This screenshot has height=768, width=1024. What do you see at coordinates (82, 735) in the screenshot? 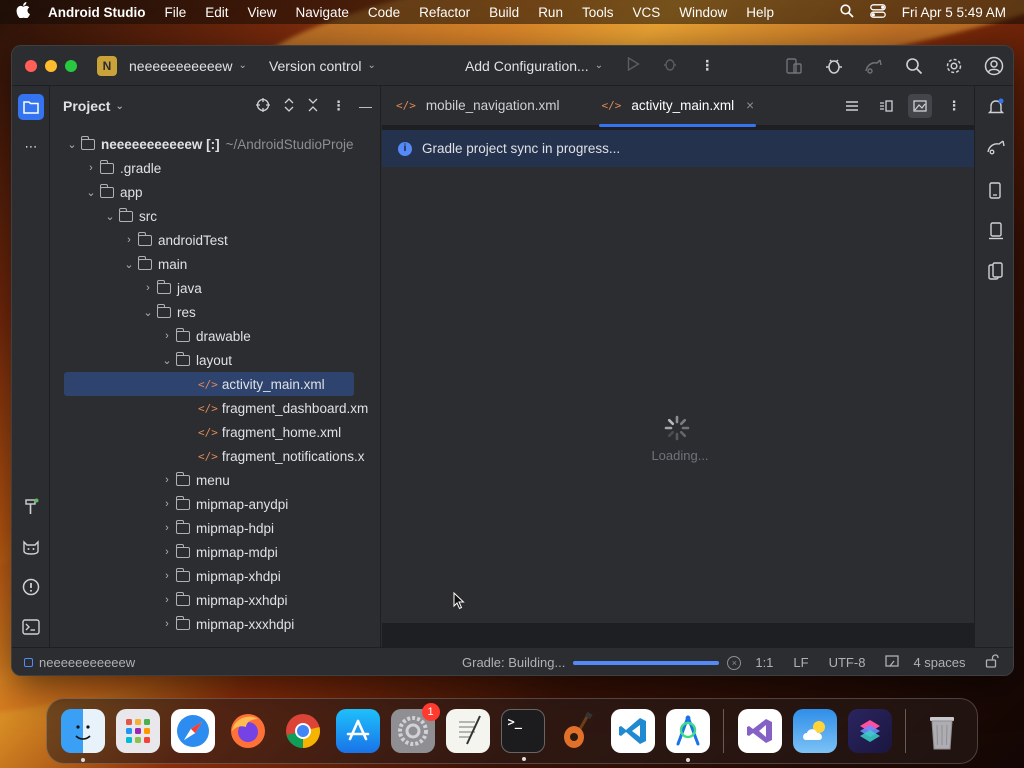
I see `finder-icon` at bounding box center [82, 735].